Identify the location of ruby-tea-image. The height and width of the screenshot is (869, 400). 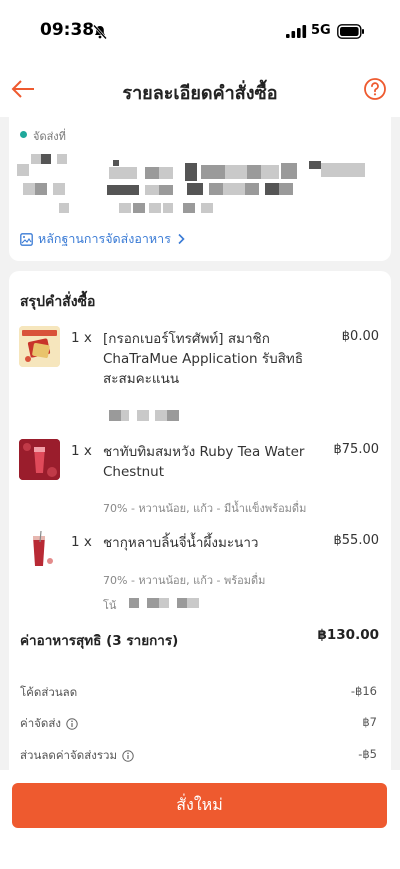
(39, 459).